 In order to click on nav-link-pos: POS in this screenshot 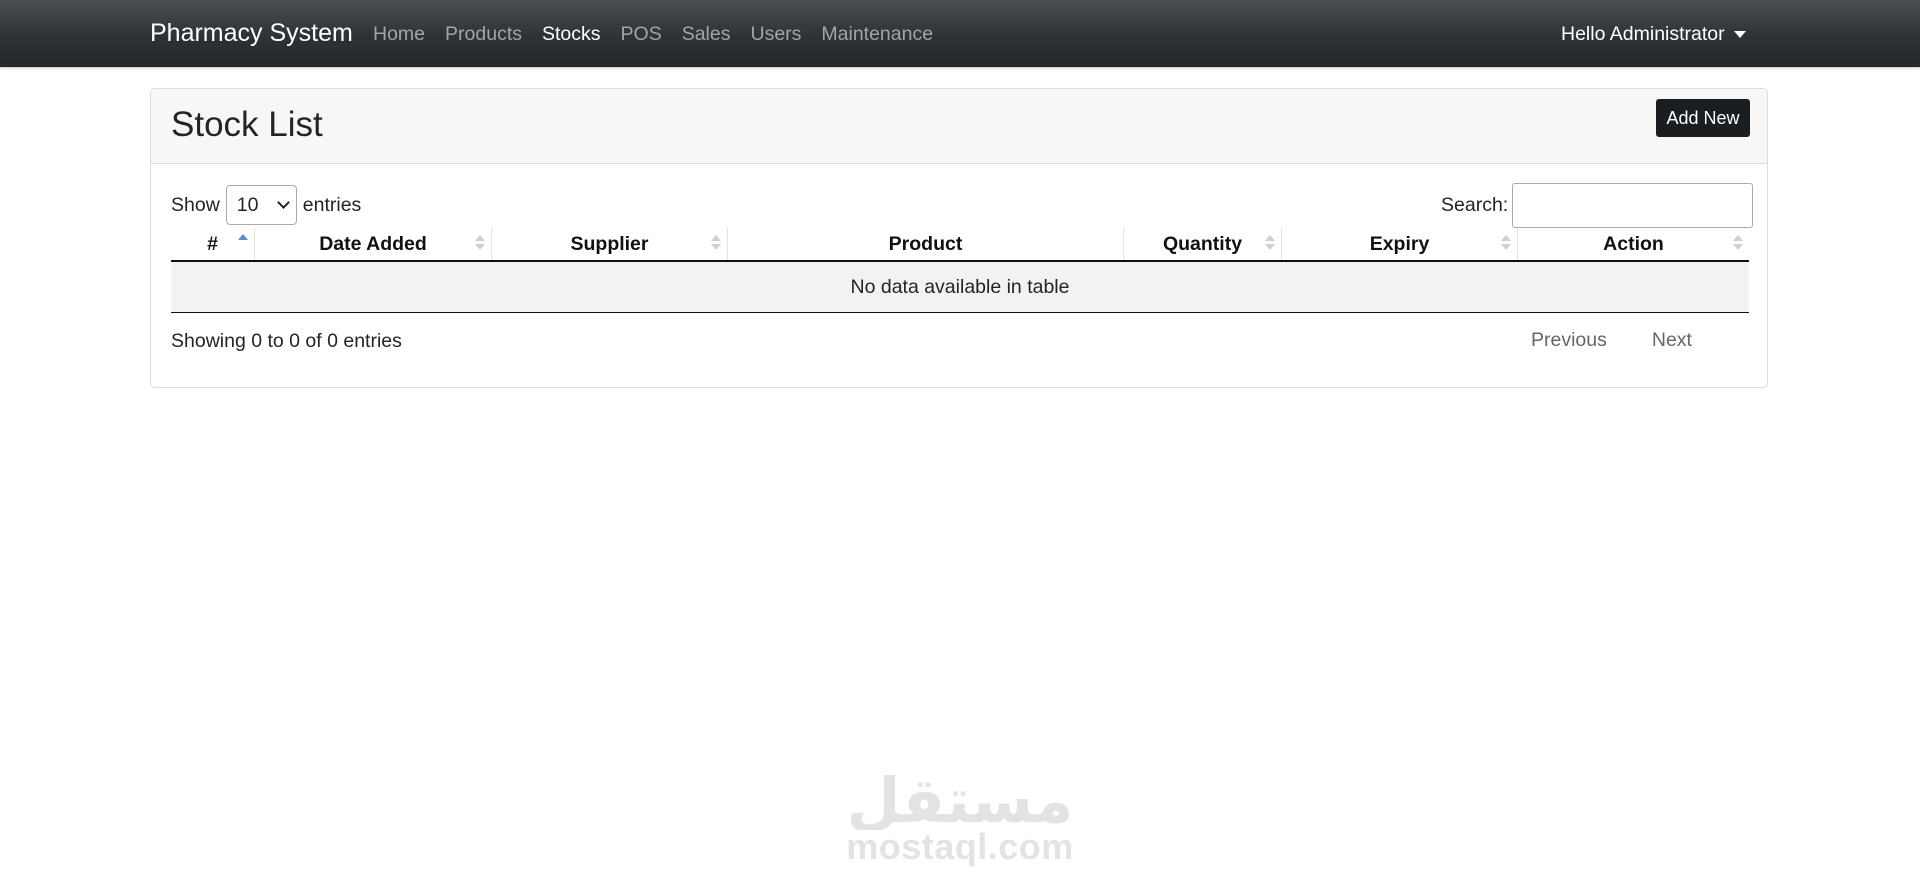, I will do `click(641, 34)`.